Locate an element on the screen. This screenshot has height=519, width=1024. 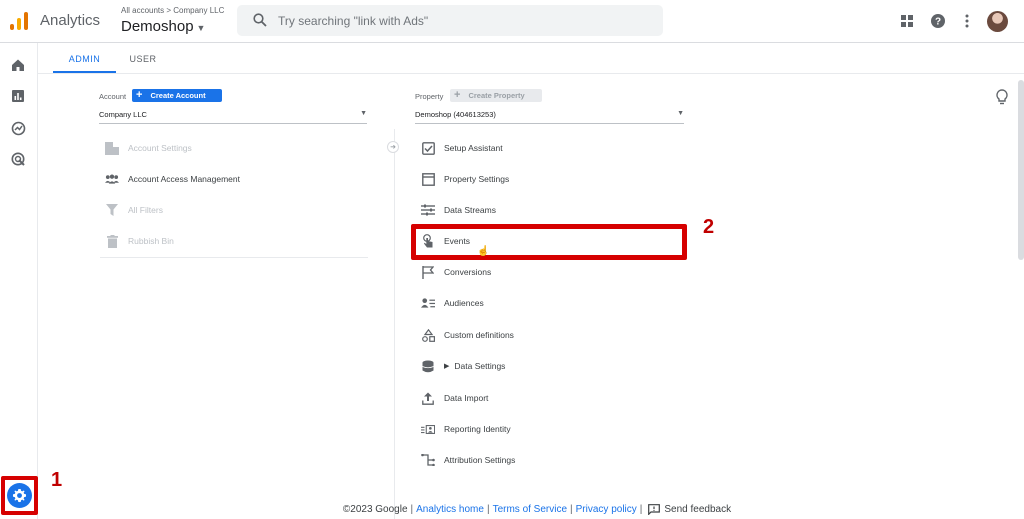
menu-item-label: Conversions is located at coordinates (468, 272).